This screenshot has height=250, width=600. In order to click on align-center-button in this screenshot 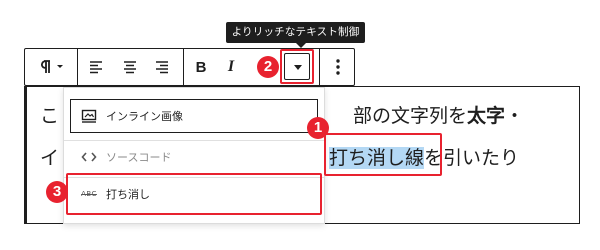, I will do `click(130, 67)`.